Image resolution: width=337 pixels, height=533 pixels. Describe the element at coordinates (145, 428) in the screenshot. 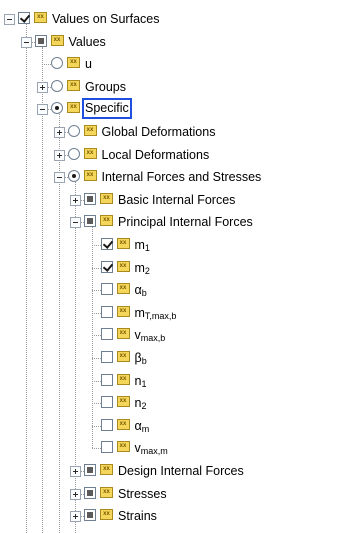

I see `tree-item-subscript: m` at that location.